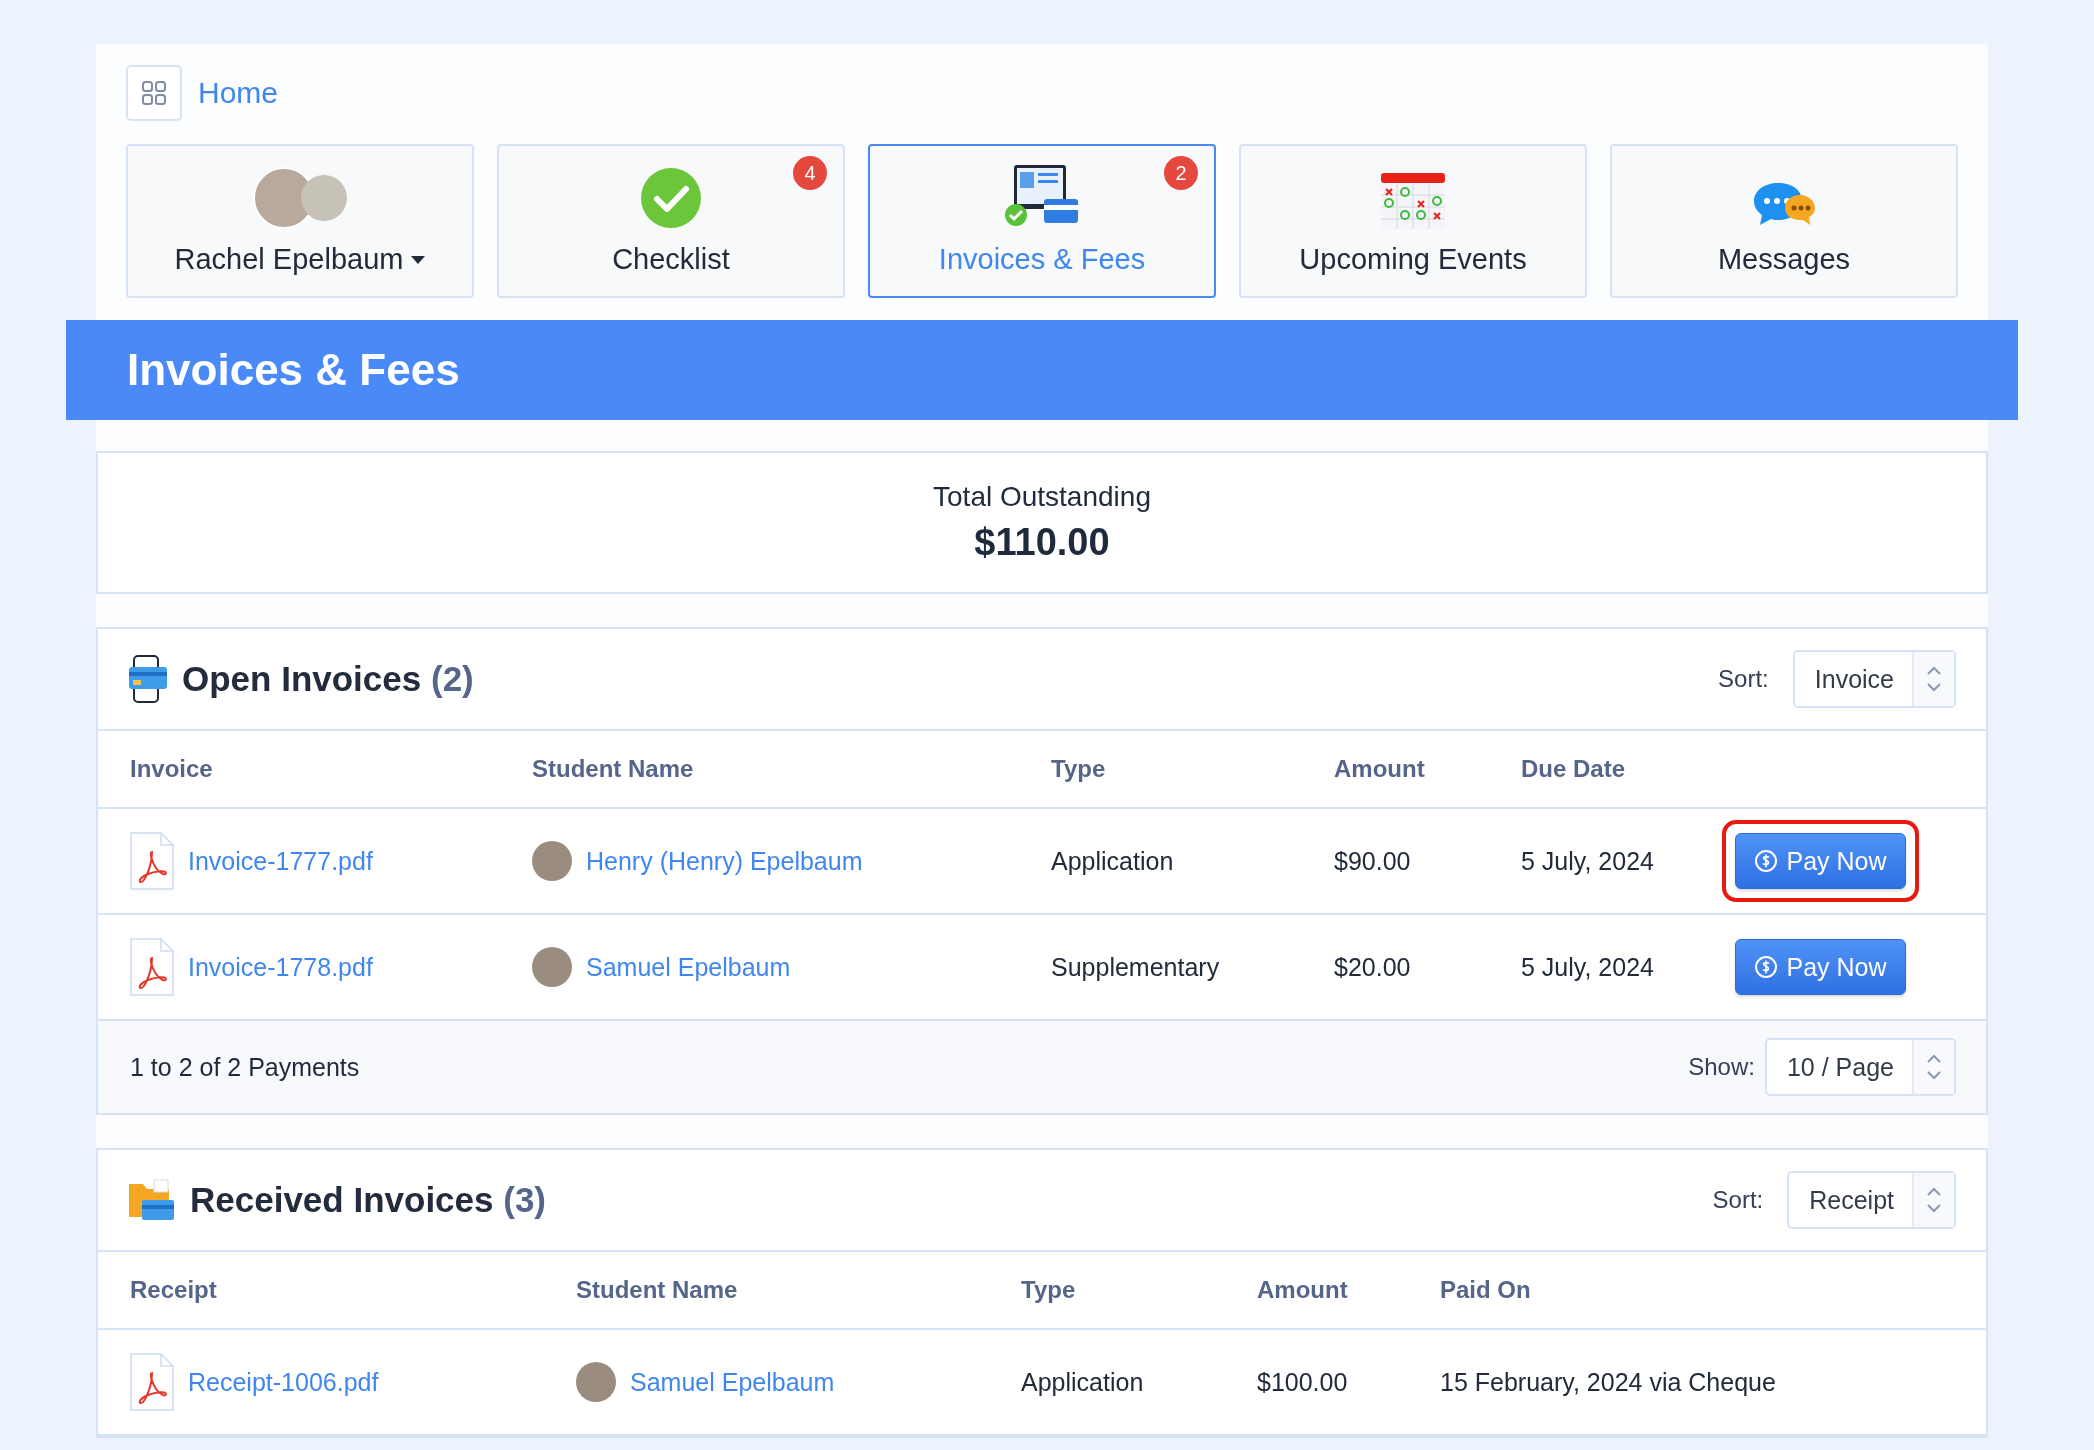 The height and width of the screenshot is (1450, 2094). Describe the element at coordinates (1784, 221) in the screenshot. I see `nav-tile: Messages` at that location.